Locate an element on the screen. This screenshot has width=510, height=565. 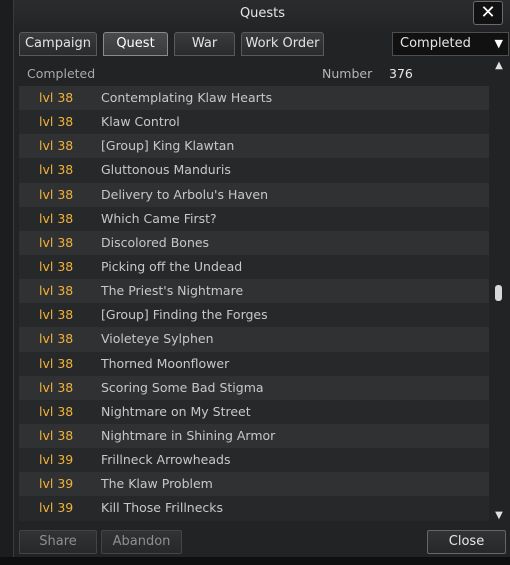
close-icon: ✕ is located at coordinates (488, 13).